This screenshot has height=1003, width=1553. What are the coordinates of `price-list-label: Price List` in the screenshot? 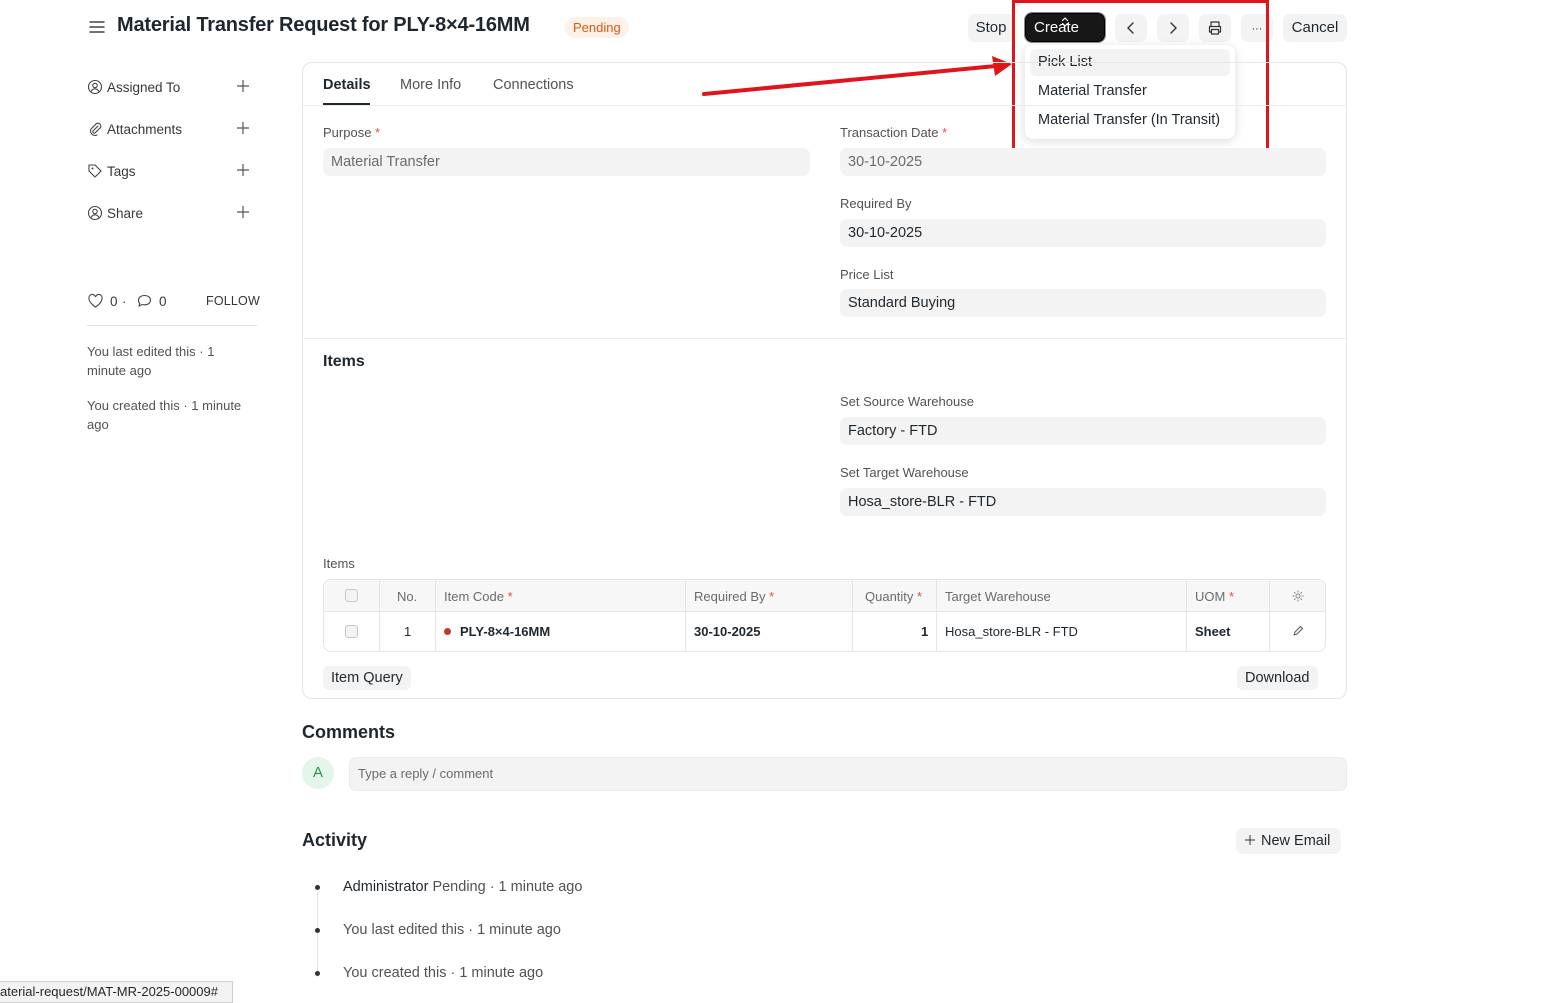 It's located at (867, 274).